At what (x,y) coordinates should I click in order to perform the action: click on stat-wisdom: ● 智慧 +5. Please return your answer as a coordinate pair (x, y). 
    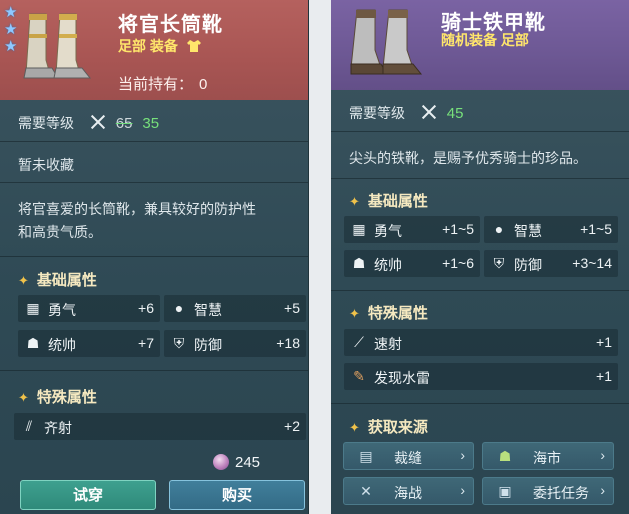
    Looking at the image, I should click on (235, 308).